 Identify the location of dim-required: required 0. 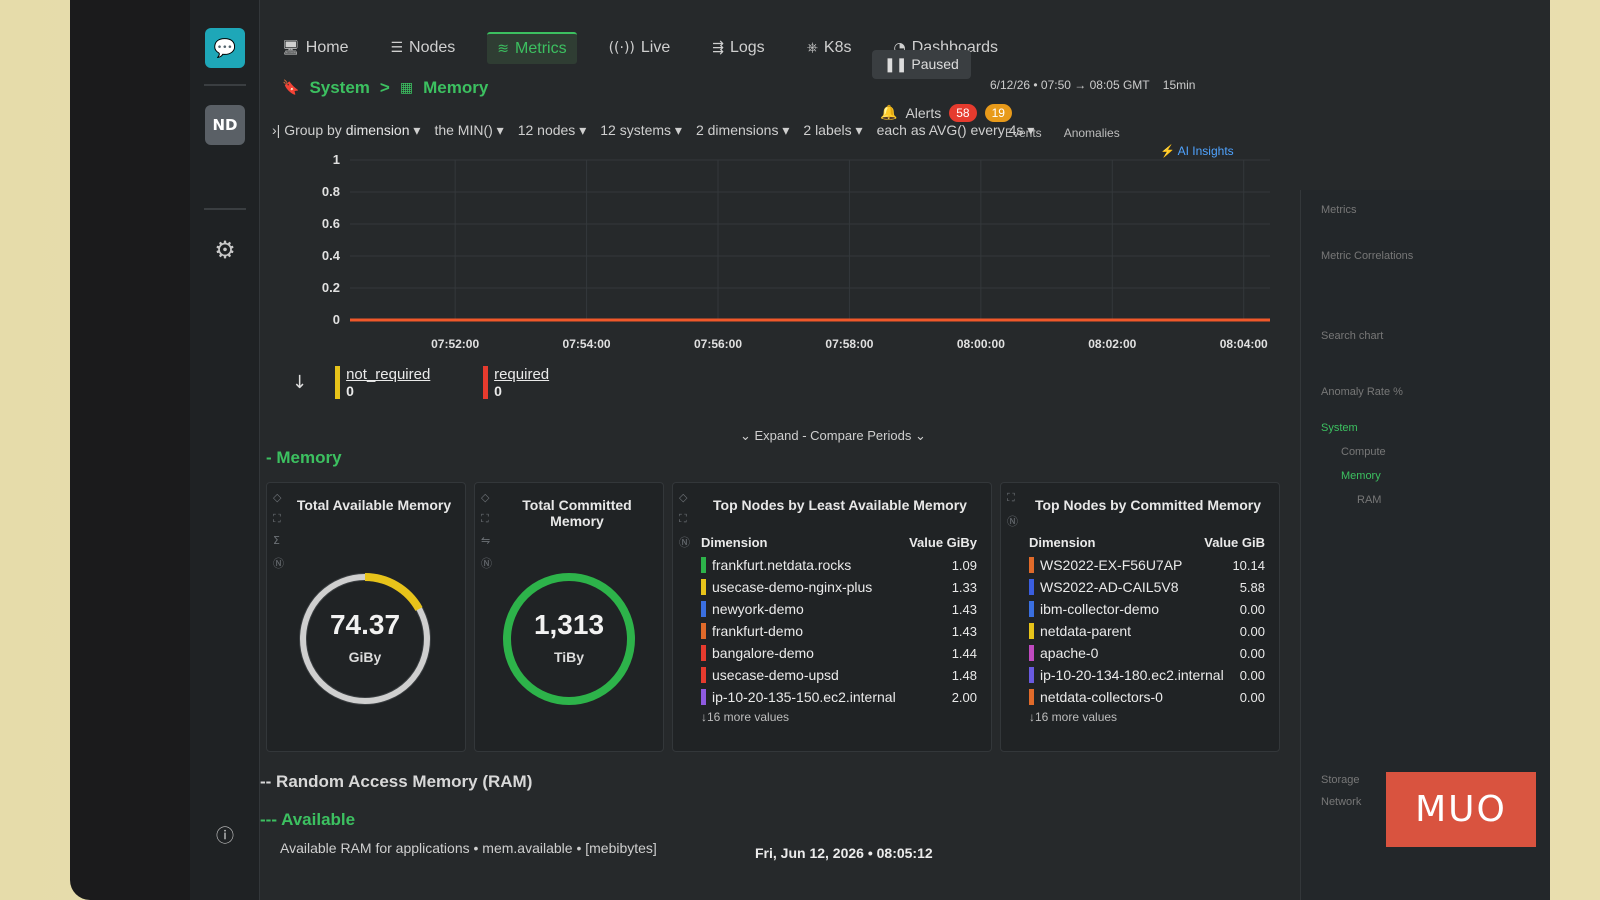
(543, 382).